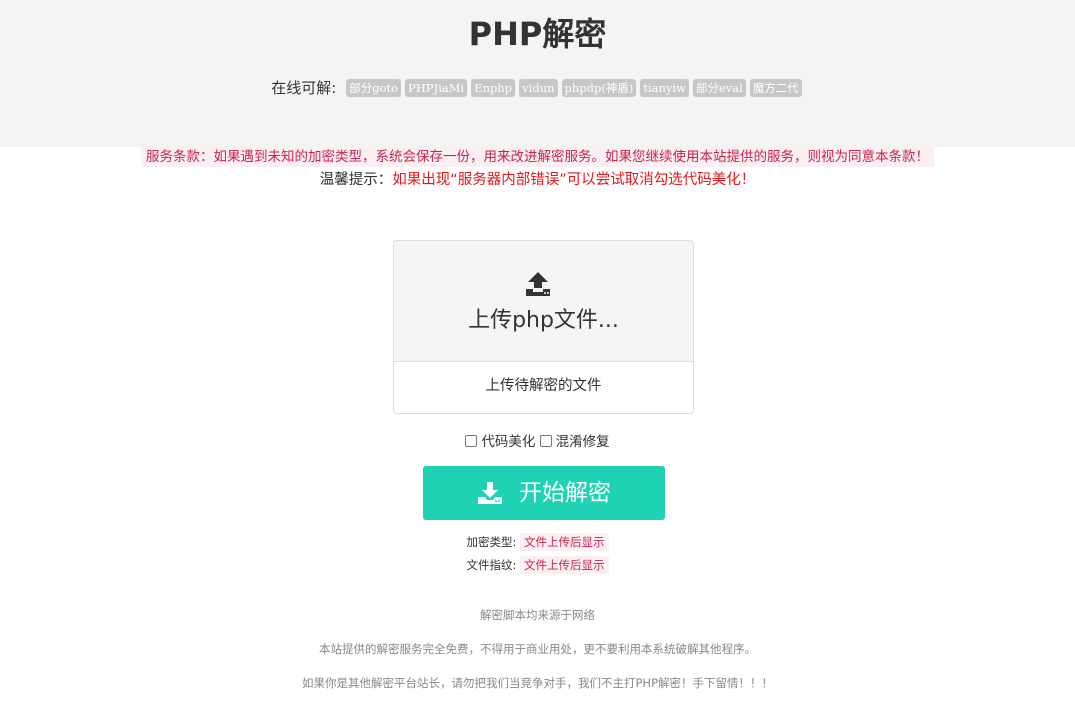 This screenshot has width=1075, height=705. What do you see at coordinates (582, 442) in the screenshot?
I see `obfuscation-fix-label: 混淆修复` at bounding box center [582, 442].